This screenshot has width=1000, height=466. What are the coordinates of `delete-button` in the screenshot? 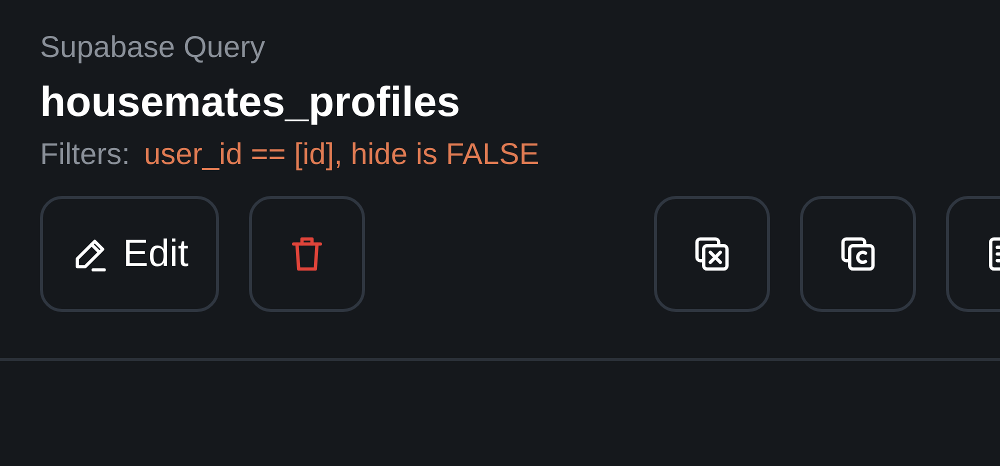 It's located at (307, 254).